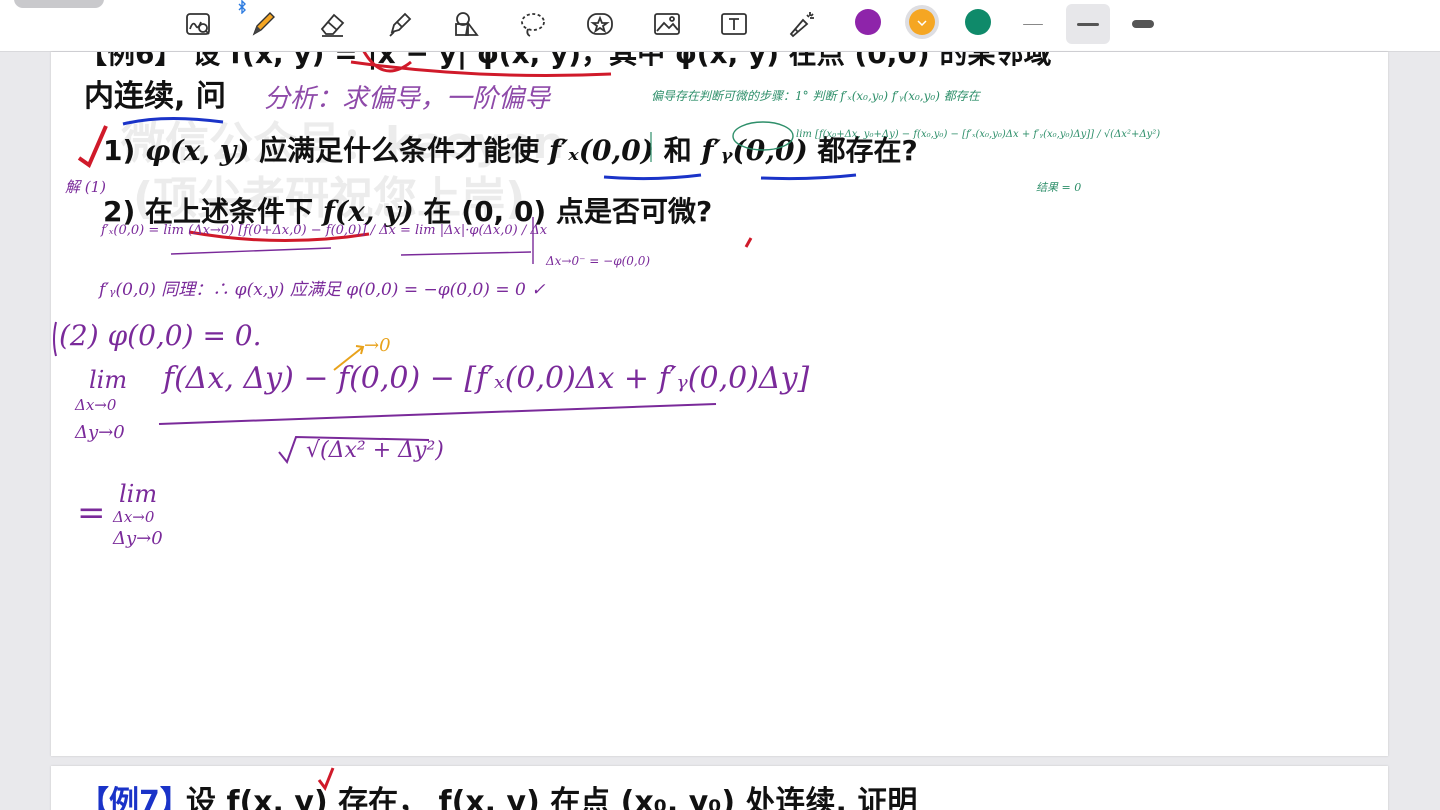 This screenshot has width=1440, height=810. I want to click on color-orange-swatch, so click(922, 22).